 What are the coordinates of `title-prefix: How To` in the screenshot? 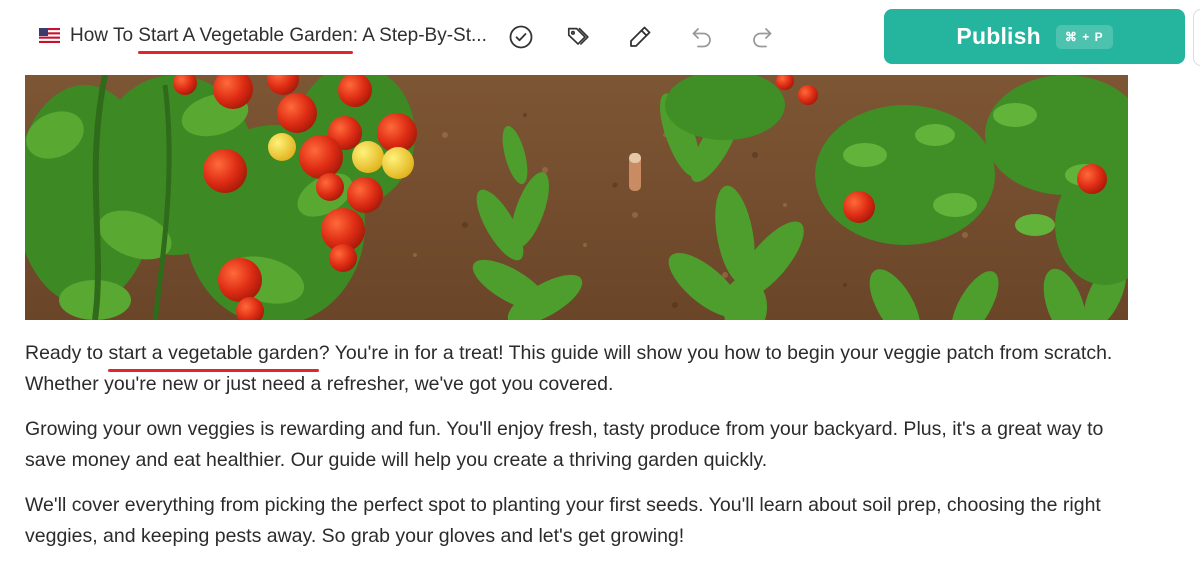 It's located at (104, 35).